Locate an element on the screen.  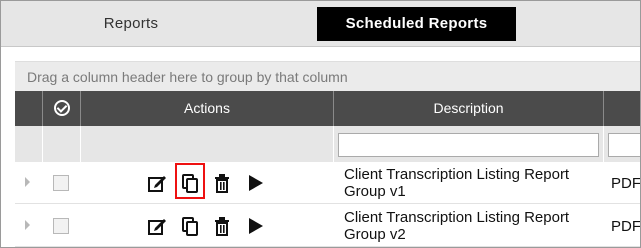
check-circle-icon is located at coordinates (61, 108).